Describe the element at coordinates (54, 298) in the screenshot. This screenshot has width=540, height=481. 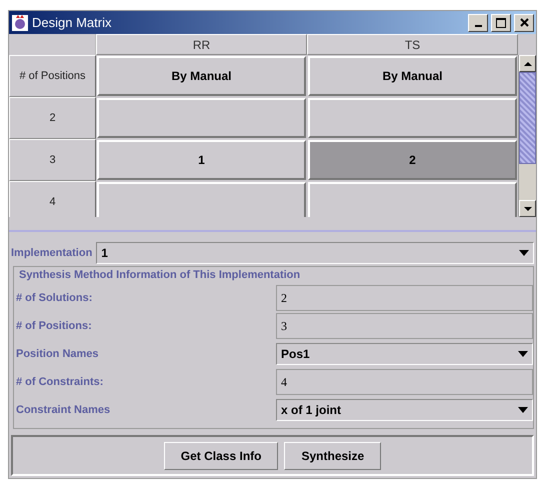
I see `field-label: # of Solutions:` at that location.